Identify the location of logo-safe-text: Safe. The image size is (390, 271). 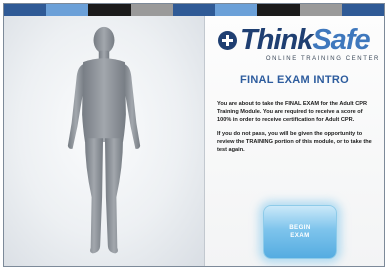
(341, 40).